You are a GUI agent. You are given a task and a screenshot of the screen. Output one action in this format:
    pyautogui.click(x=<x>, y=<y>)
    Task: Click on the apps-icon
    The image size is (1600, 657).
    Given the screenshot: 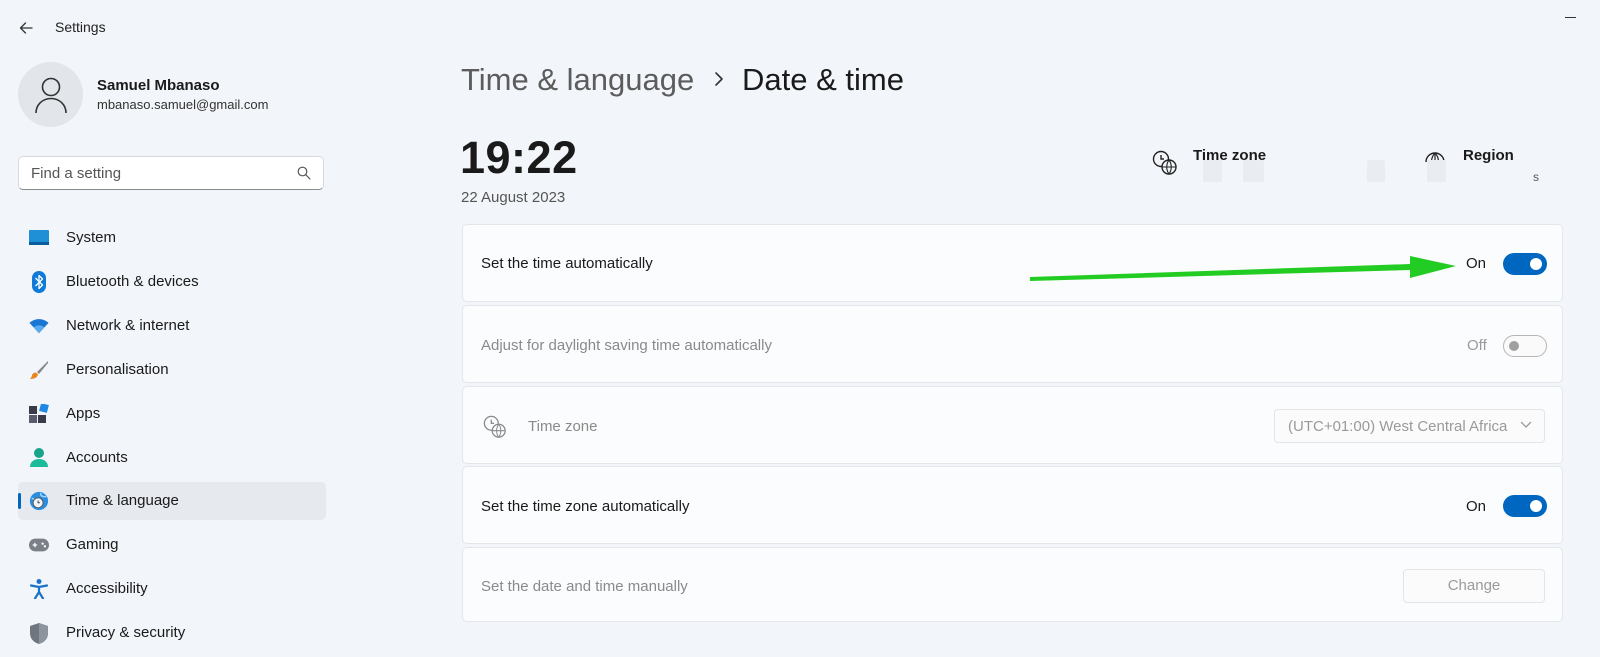 What is the action you would take?
    pyautogui.click(x=39, y=414)
    